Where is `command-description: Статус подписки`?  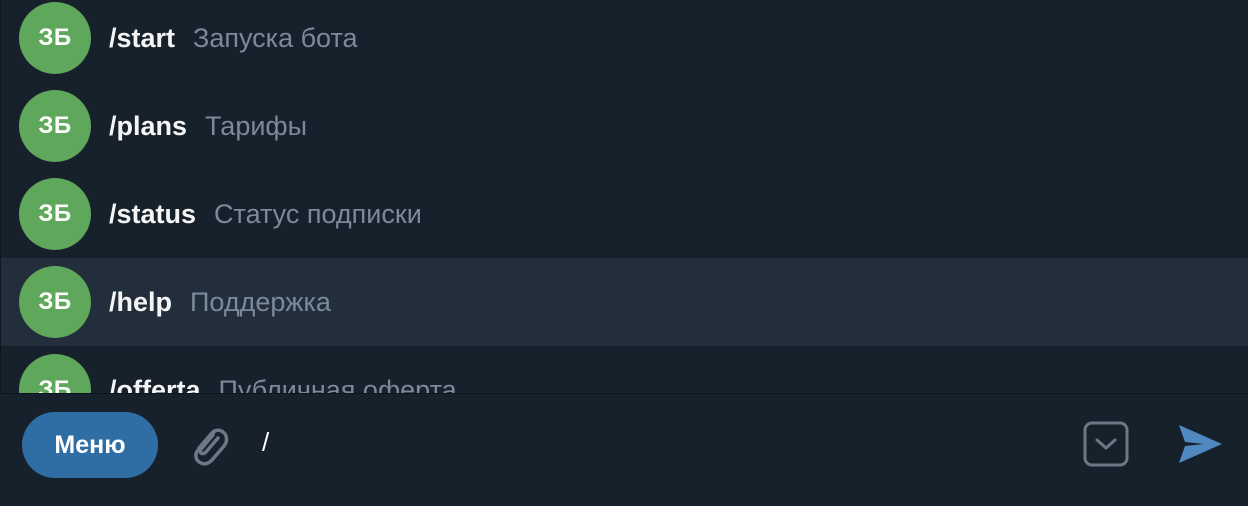 command-description: Статус подписки is located at coordinates (318, 213).